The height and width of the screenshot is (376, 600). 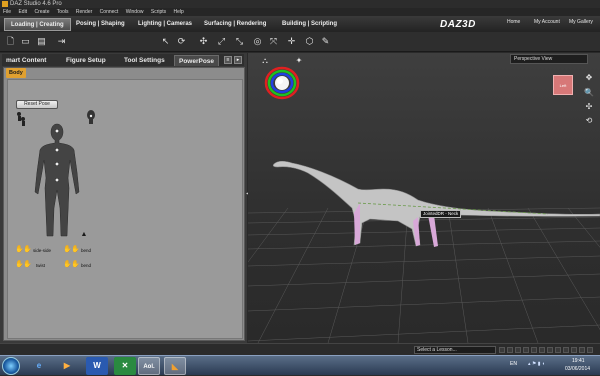 I want to click on tab-posing-shaping: Posing | Shaping, so click(x=100, y=24).